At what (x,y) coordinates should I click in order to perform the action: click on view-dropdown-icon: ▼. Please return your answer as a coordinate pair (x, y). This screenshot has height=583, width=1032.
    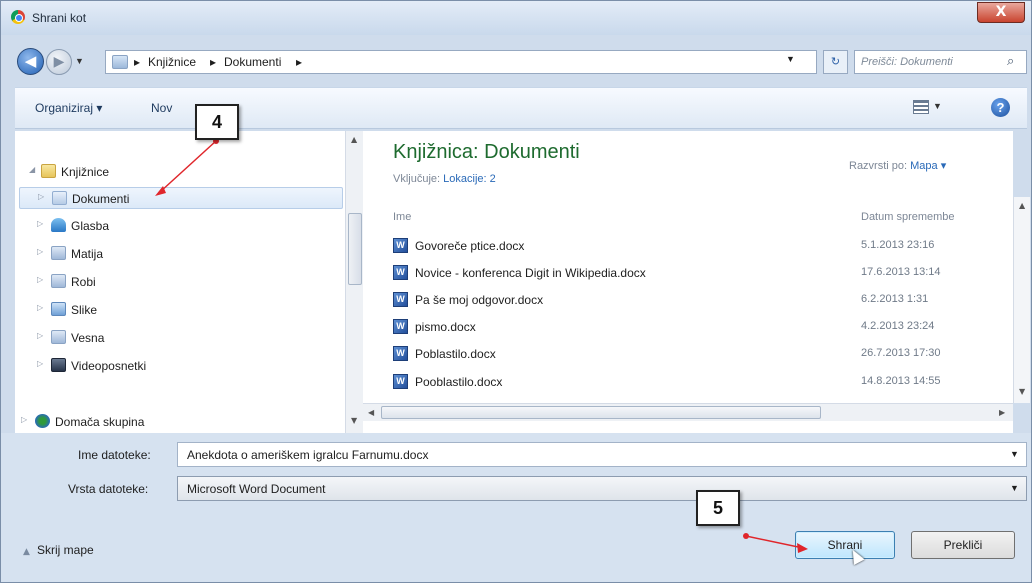
    Looking at the image, I should click on (937, 106).